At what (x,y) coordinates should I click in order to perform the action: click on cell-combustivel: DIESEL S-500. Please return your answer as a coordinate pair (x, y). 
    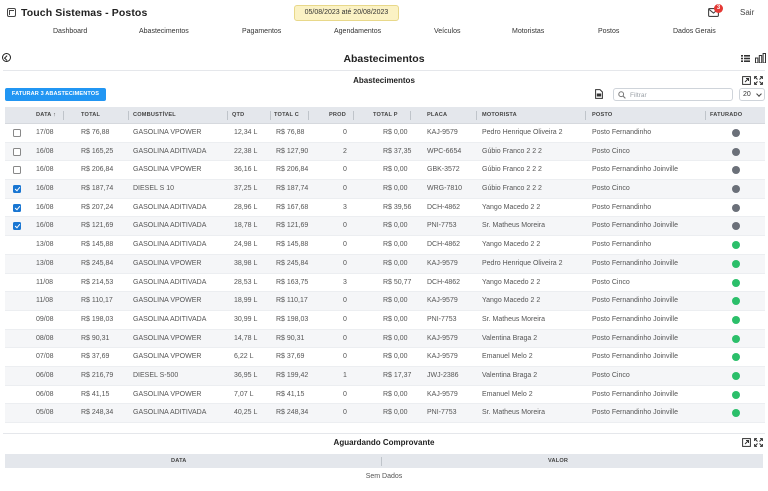
    Looking at the image, I should click on (156, 375).